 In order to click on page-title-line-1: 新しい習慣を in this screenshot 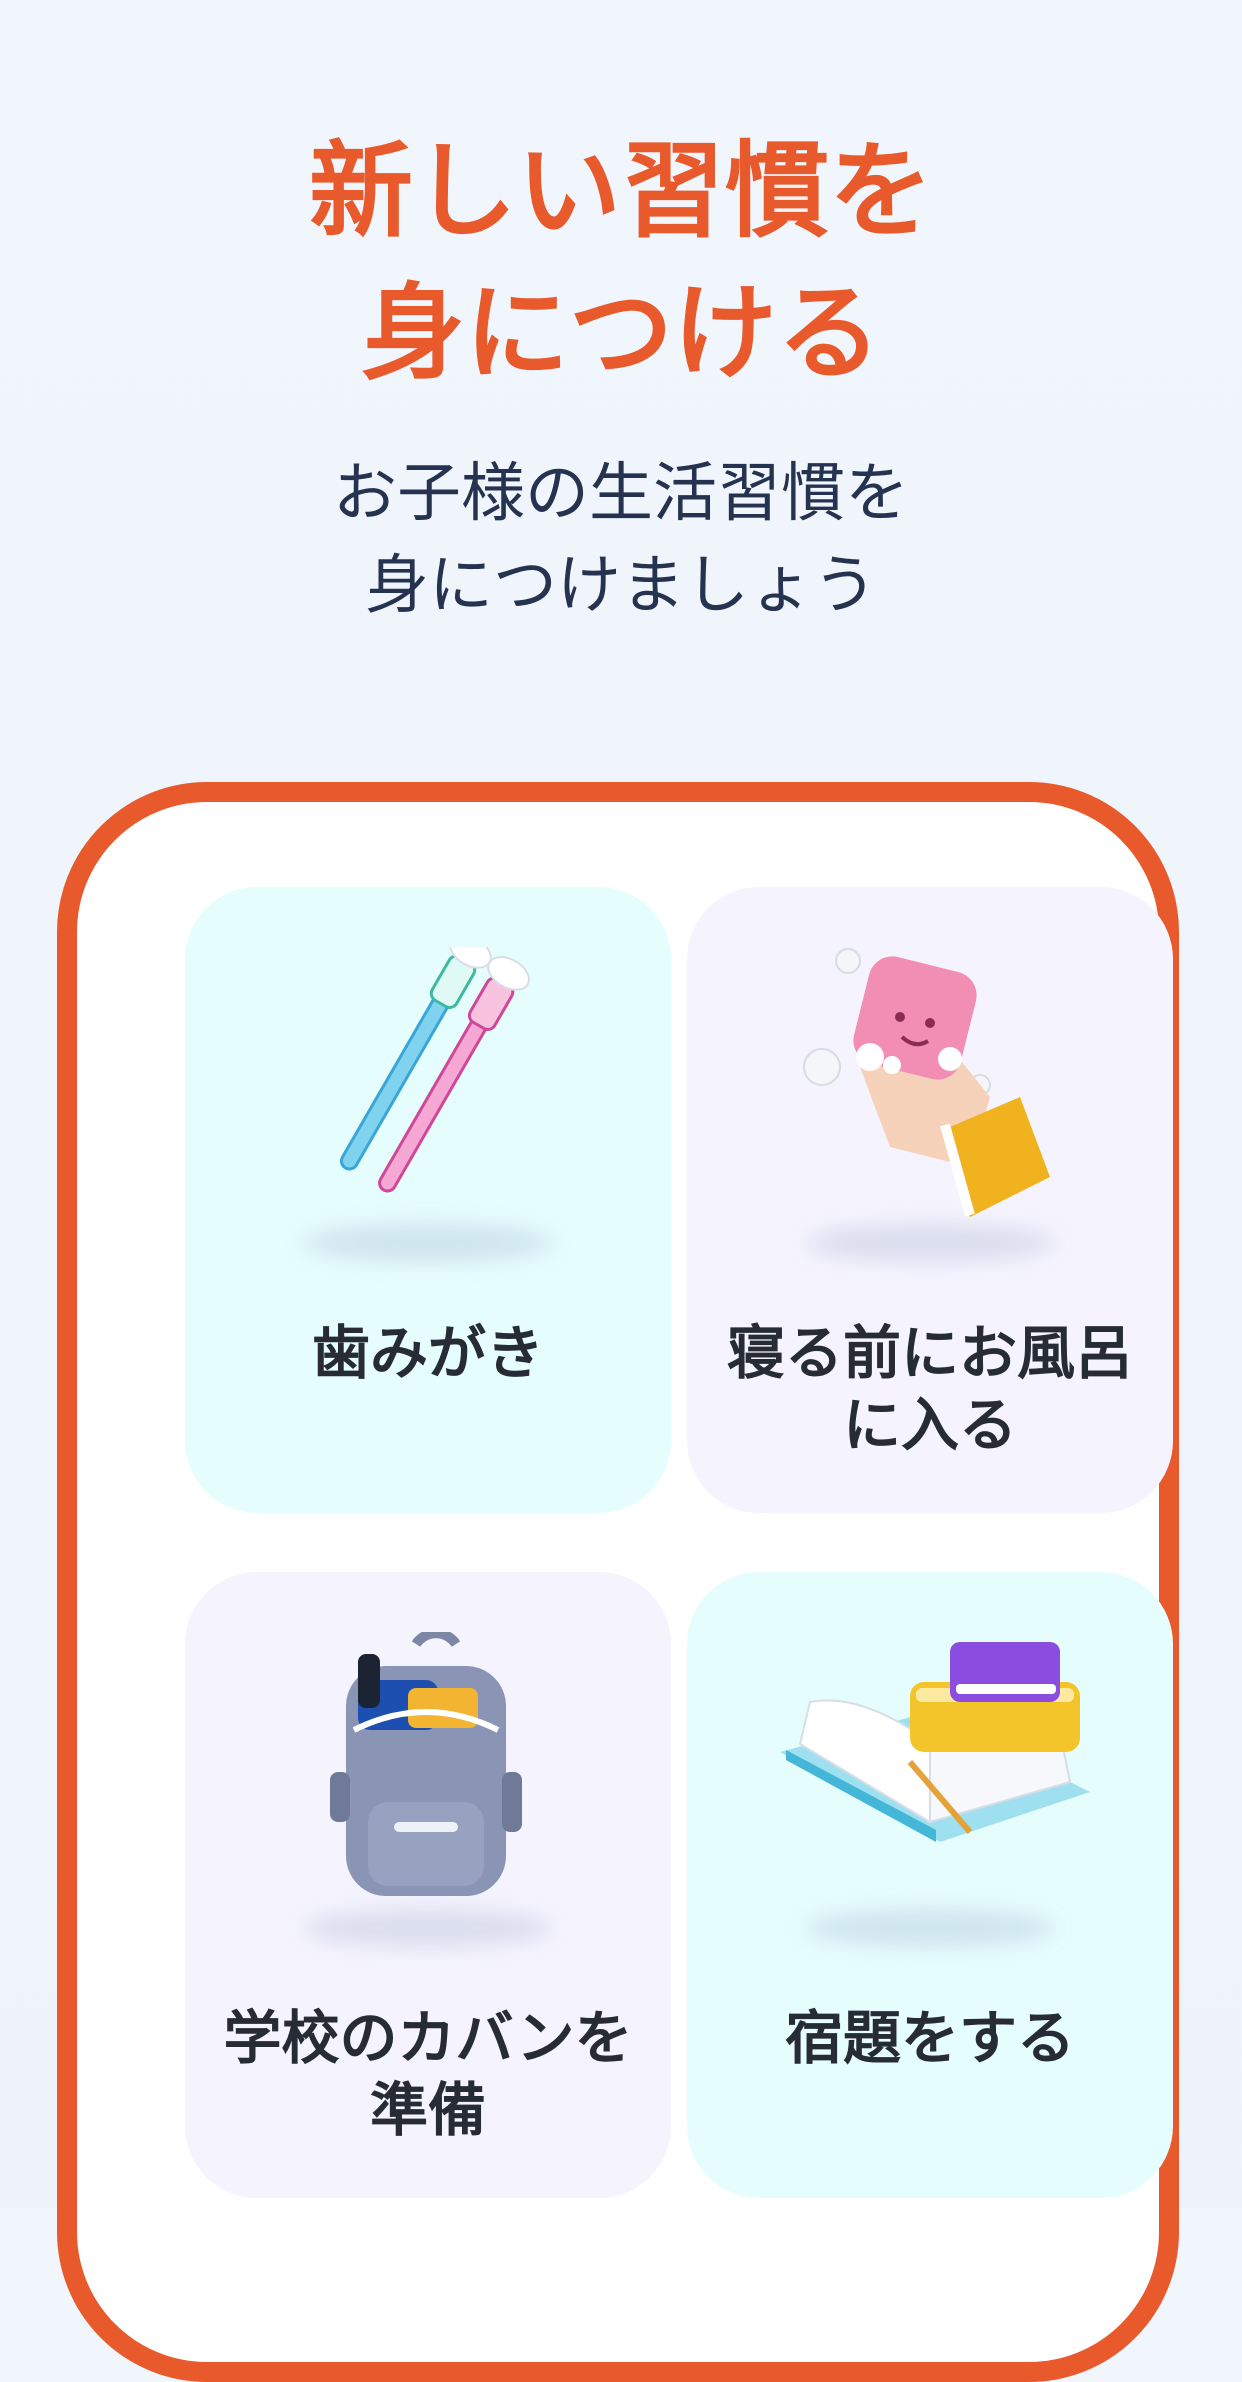, I will do `click(620, 191)`.